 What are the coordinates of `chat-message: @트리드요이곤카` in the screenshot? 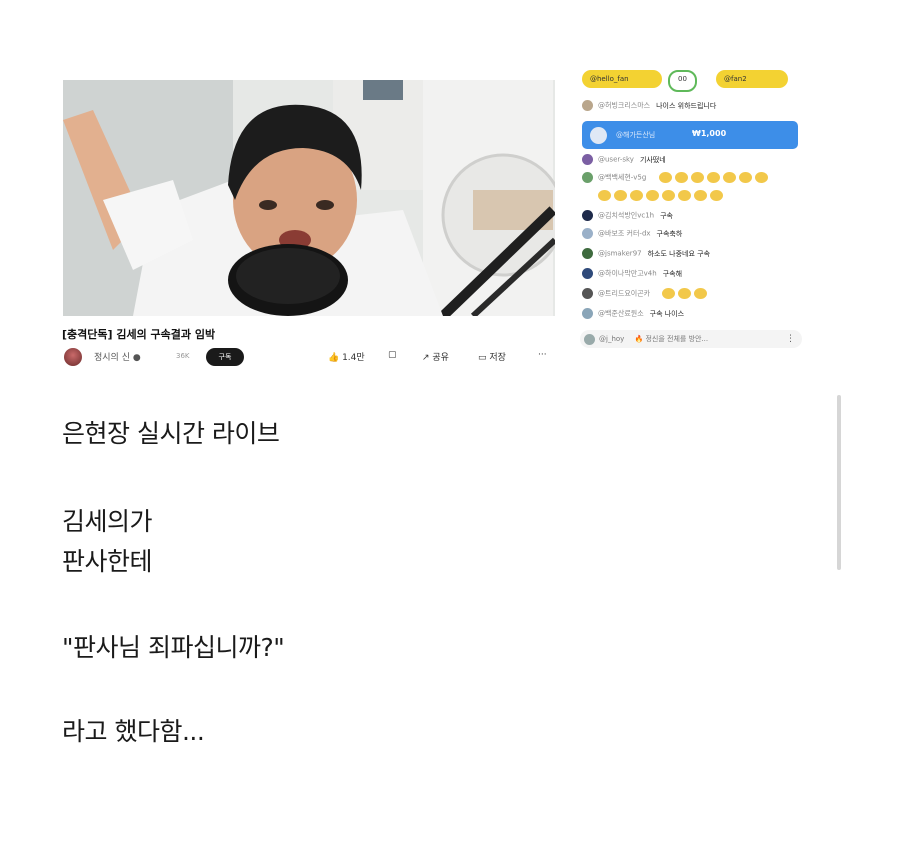 It's located at (646, 295).